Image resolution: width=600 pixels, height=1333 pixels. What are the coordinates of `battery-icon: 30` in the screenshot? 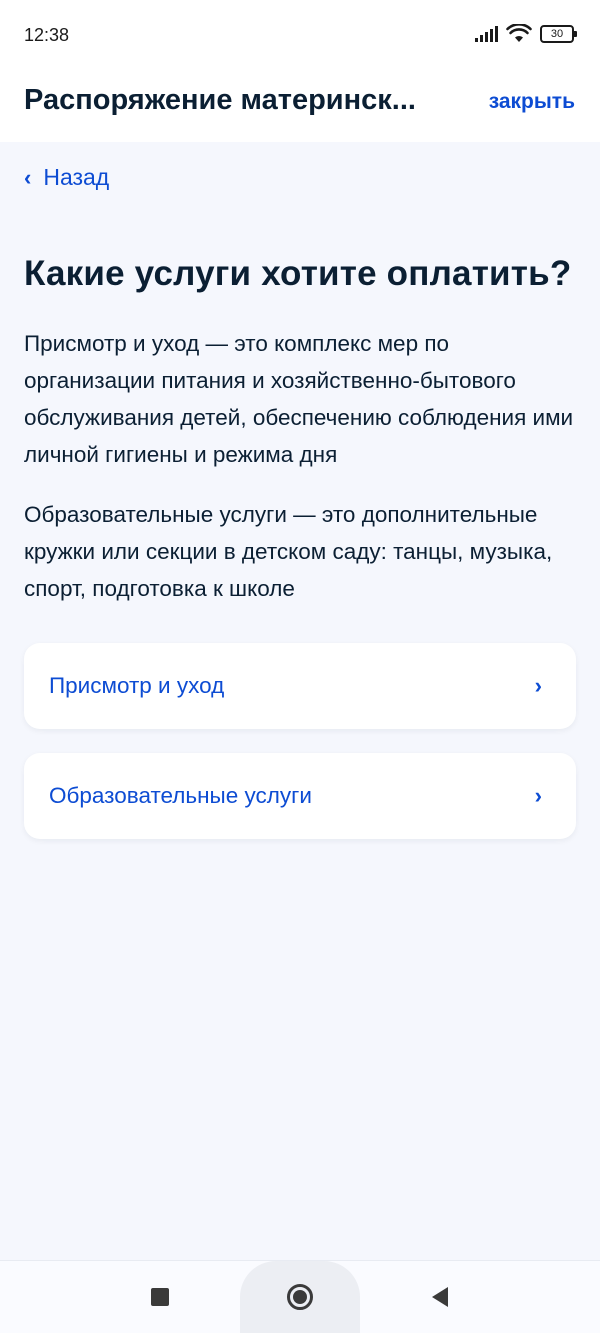 It's located at (558, 34).